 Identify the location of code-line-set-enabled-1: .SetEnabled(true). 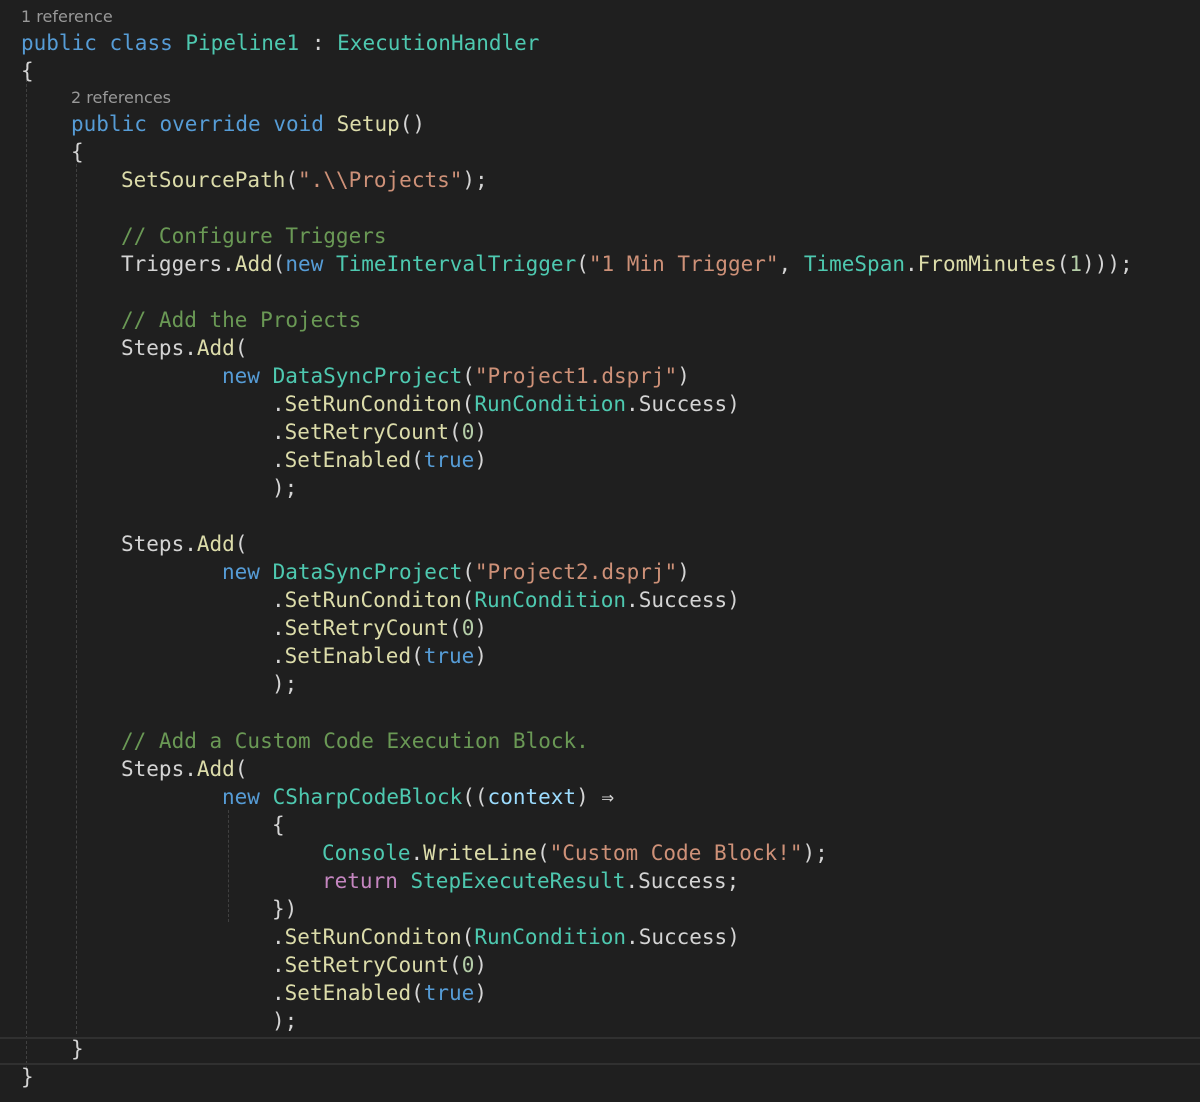
(379, 460).